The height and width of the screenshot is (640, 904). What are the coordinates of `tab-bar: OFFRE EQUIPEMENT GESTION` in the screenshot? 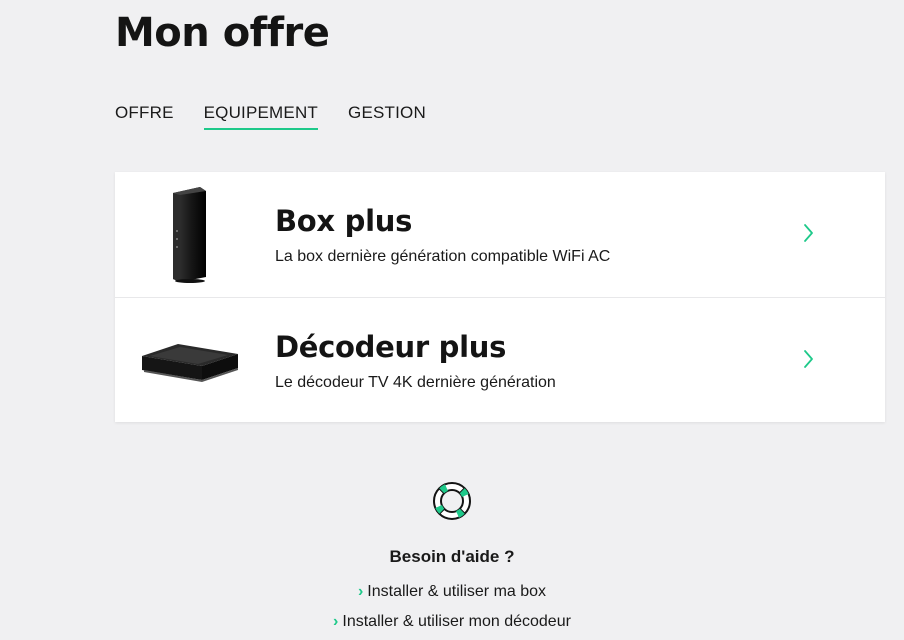 It's located at (270, 116).